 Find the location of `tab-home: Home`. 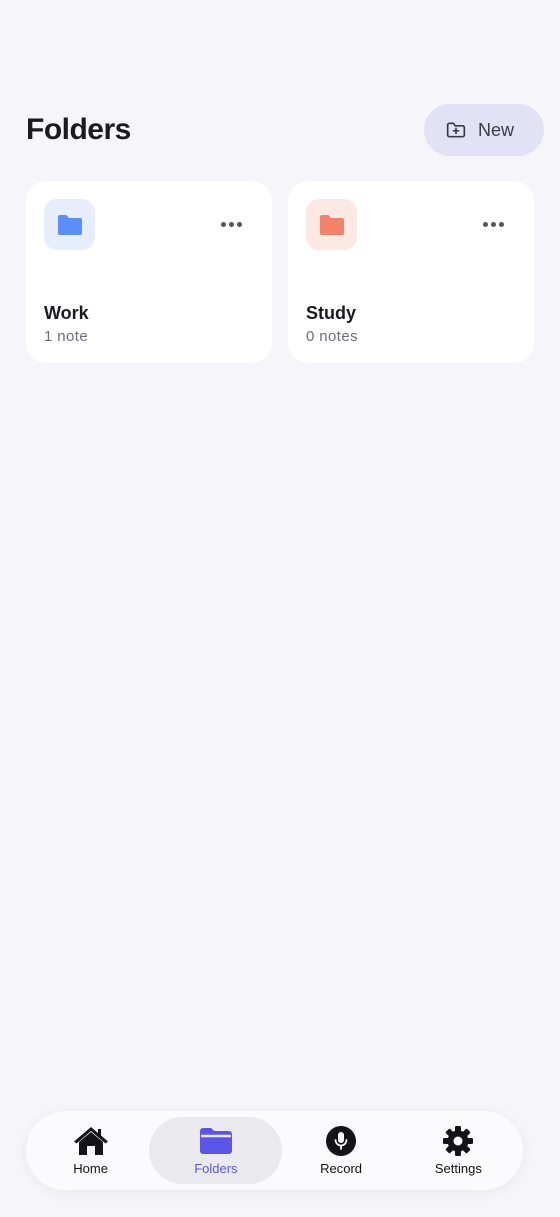

tab-home: Home is located at coordinates (90, 1150).